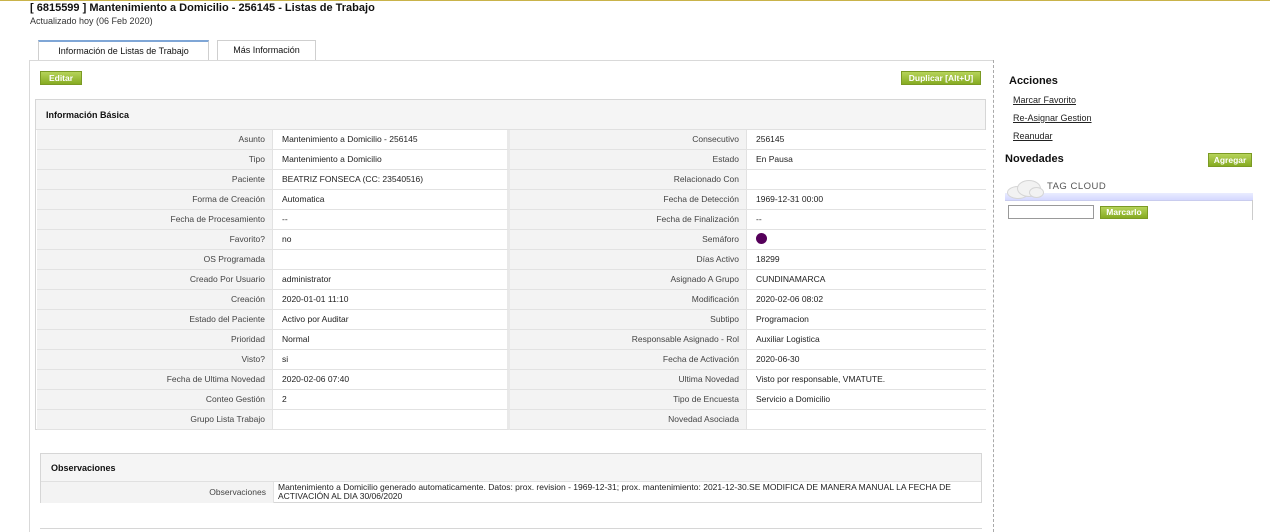 Image resolution: width=1270 pixels, height=532 pixels. What do you see at coordinates (155, 280) in the screenshot?
I see `field-label: Creado Por Usuario` at bounding box center [155, 280].